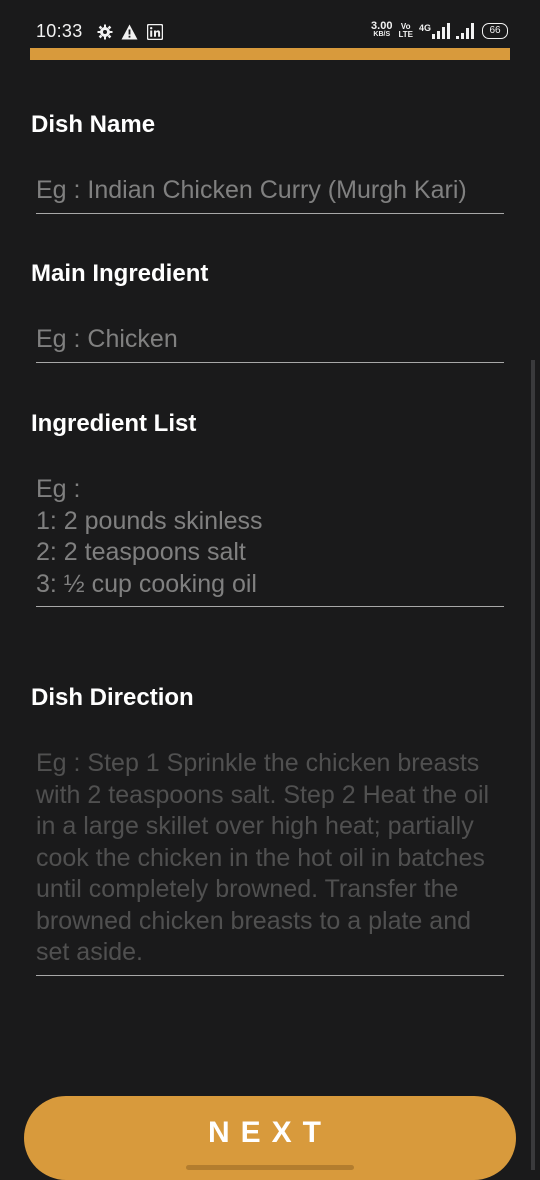 The height and width of the screenshot is (1180, 540). I want to click on next-button-label: NEXT, so click(269, 1132).